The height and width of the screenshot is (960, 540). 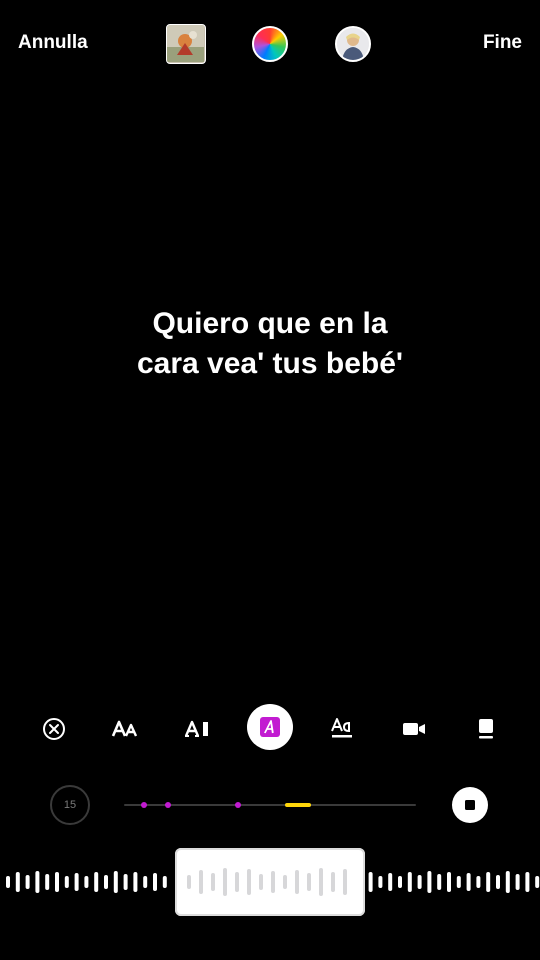 I want to click on timeline-selection, so click(x=297, y=805).